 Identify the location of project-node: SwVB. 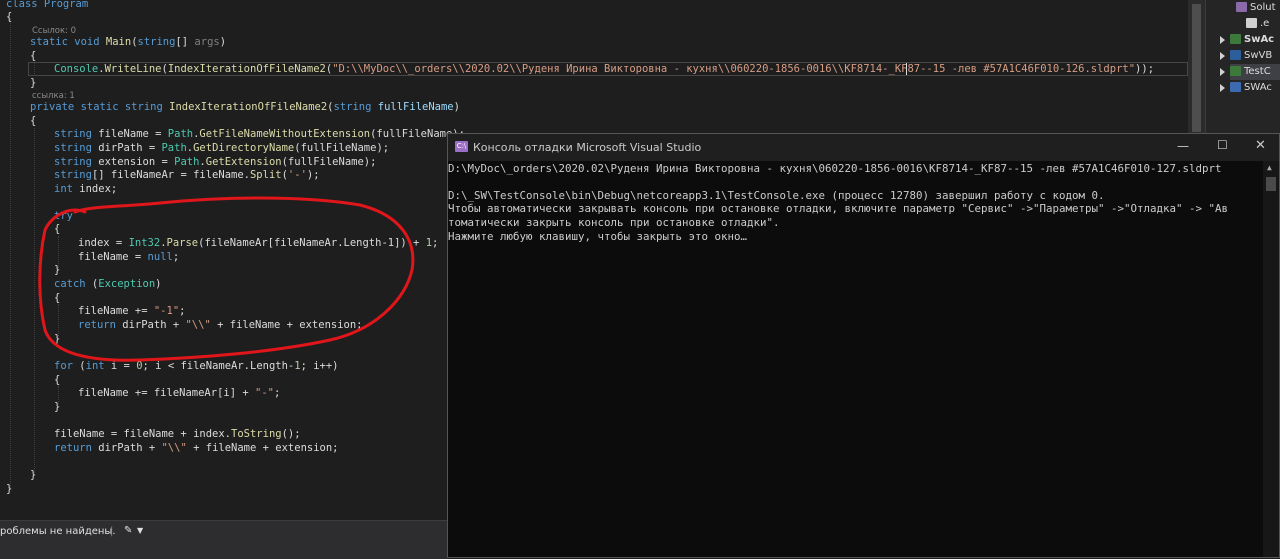
(1251, 56).